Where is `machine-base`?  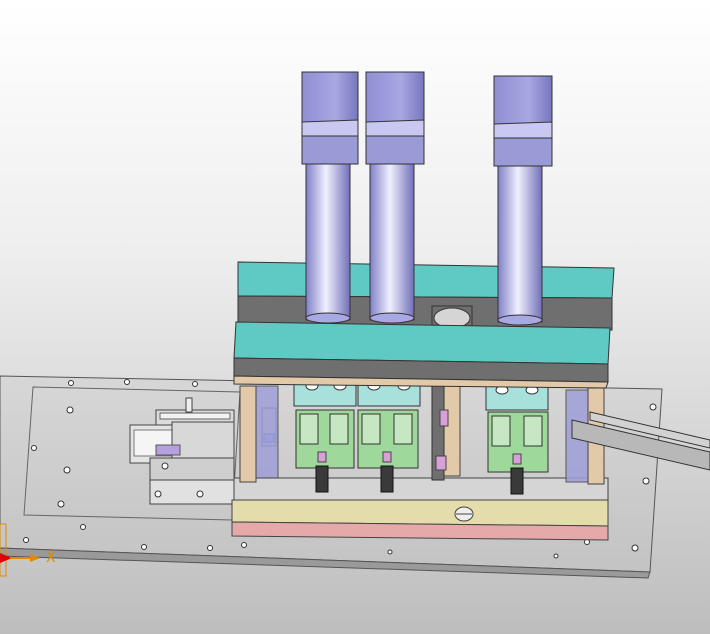 machine-base is located at coordinates (420, 509).